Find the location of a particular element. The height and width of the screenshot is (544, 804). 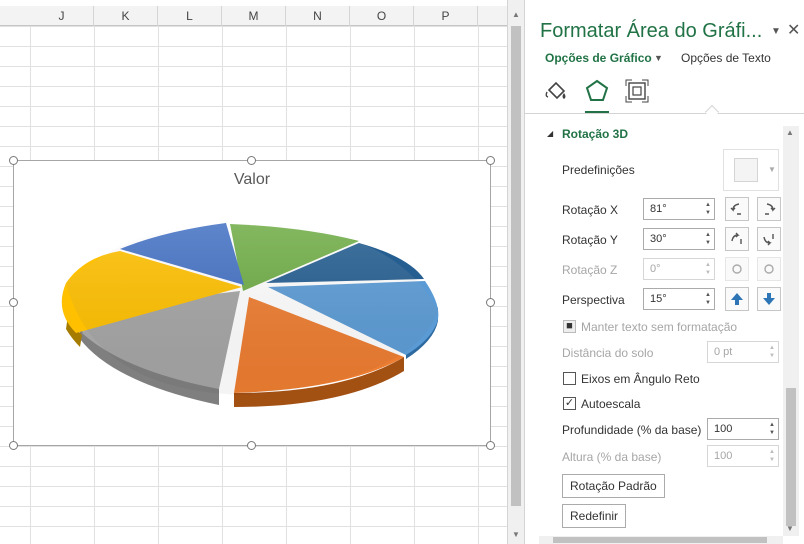

rotate-right-icon is located at coordinates (770, 209).